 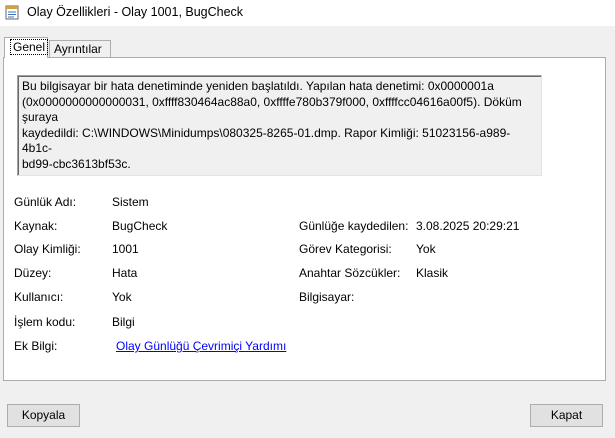 I want to click on opcode-value: Bilgi, so click(x=123, y=322).